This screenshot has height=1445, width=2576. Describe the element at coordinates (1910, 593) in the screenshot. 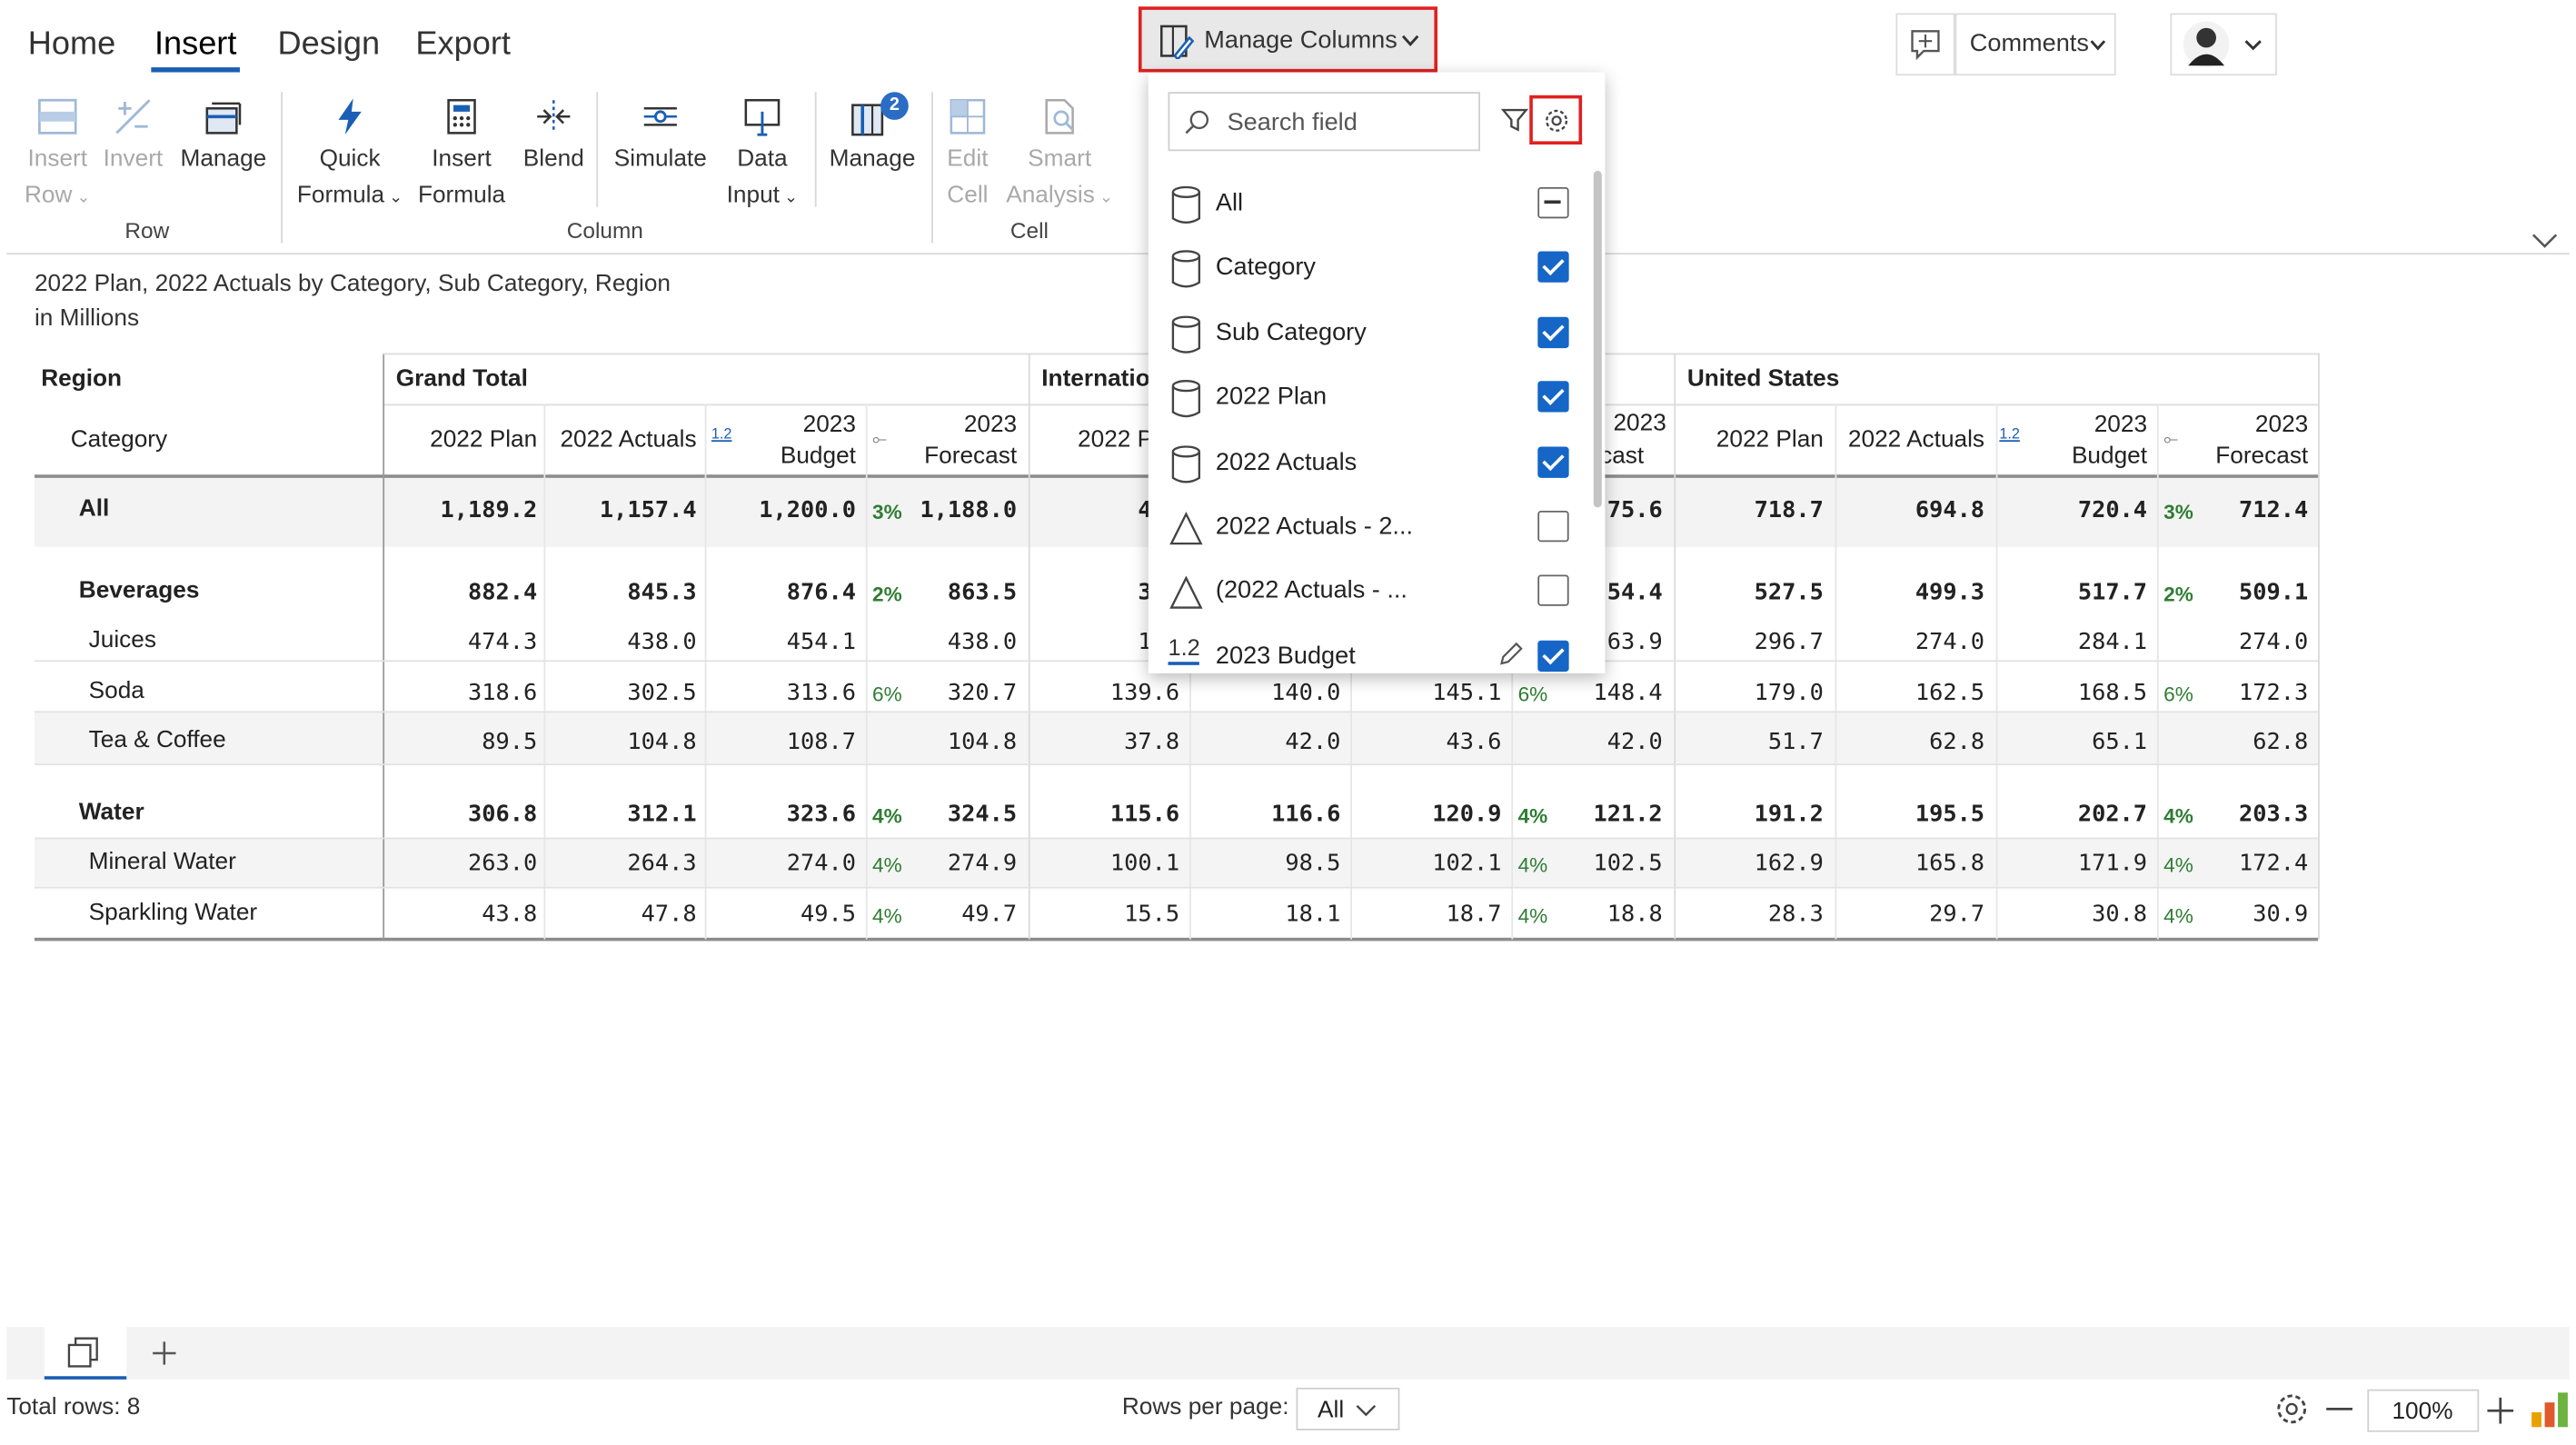

I see `table-cell: 499.3` at that location.